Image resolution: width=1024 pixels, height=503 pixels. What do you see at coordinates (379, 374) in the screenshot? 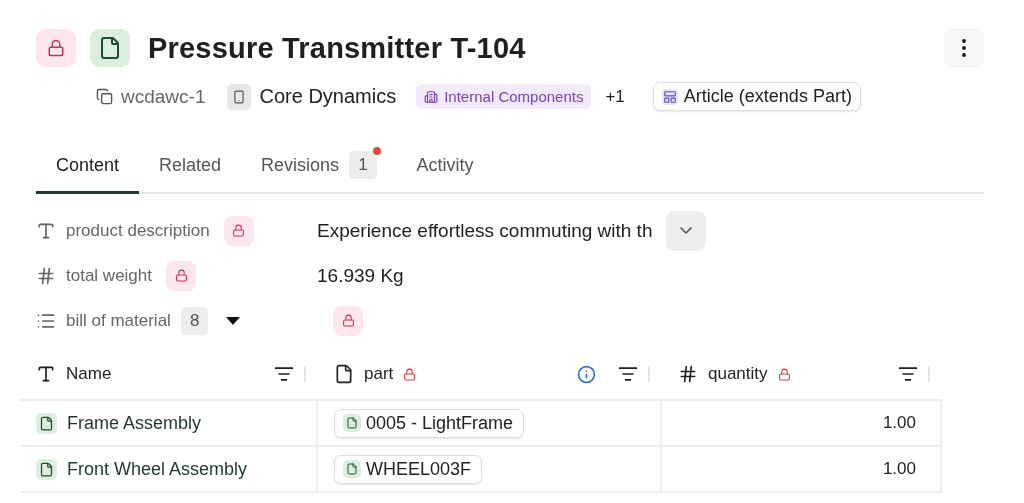
I see `column-header: part` at bounding box center [379, 374].